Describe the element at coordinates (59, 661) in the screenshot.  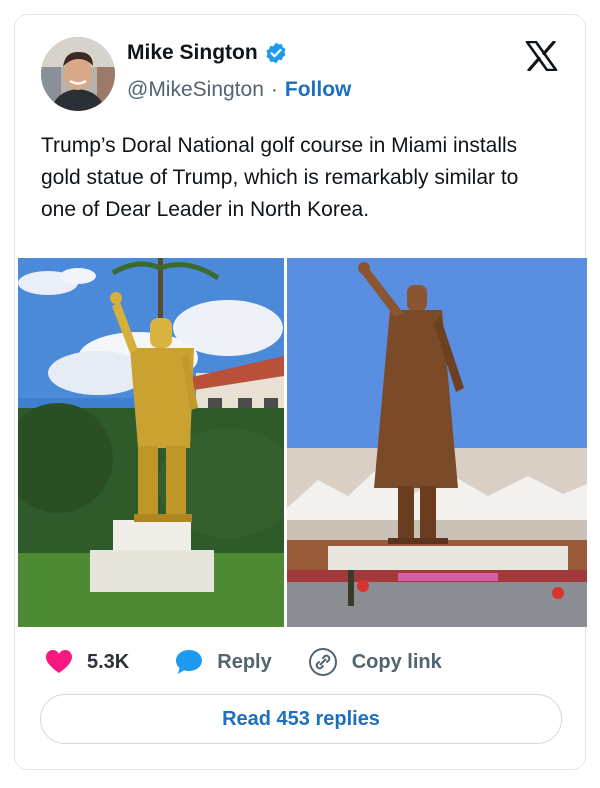
I see `heart-icon` at that location.